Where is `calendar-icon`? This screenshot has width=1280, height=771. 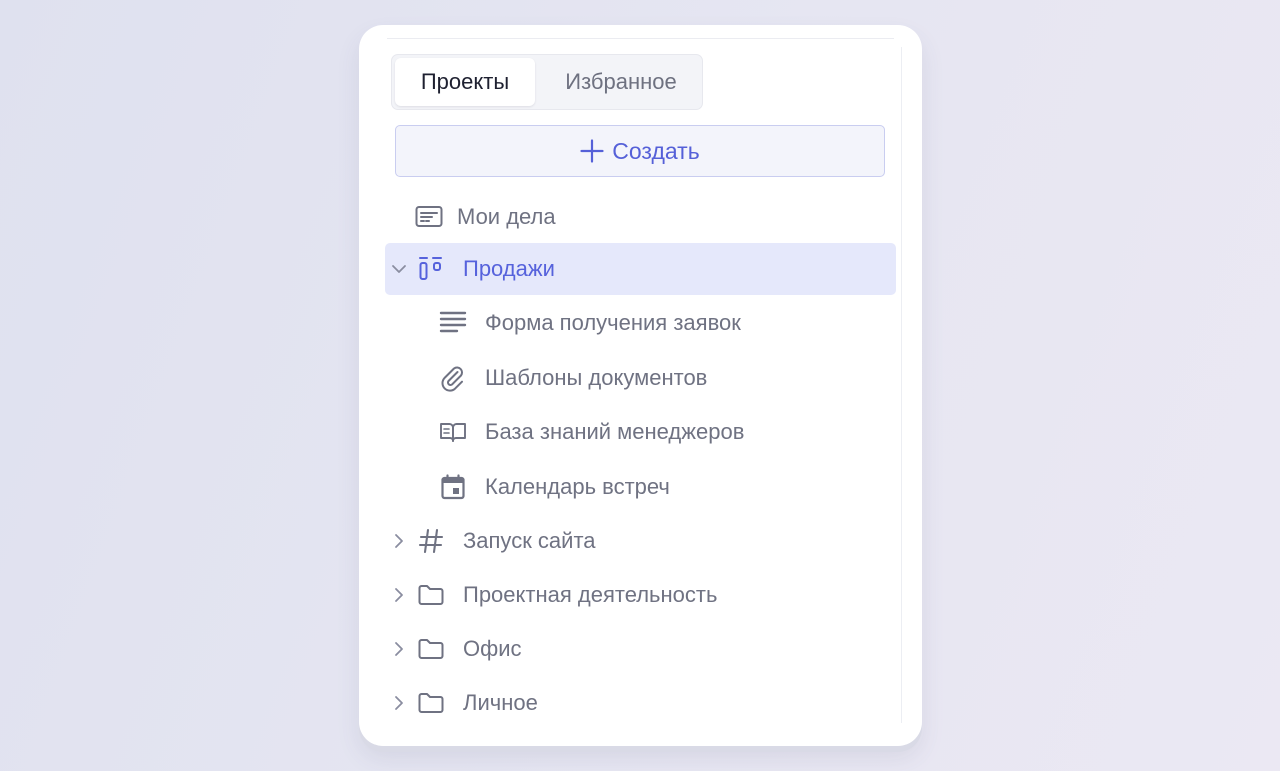 calendar-icon is located at coordinates (453, 487).